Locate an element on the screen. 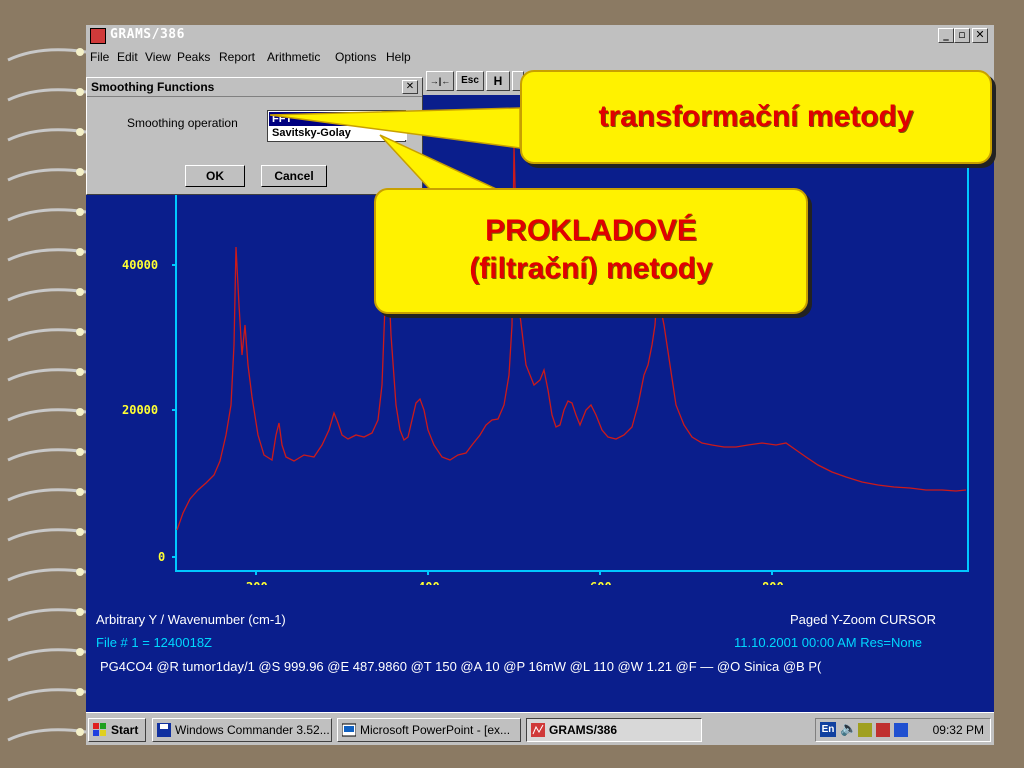  callout-top-text: transformační metody is located at coordinates (756, 116).